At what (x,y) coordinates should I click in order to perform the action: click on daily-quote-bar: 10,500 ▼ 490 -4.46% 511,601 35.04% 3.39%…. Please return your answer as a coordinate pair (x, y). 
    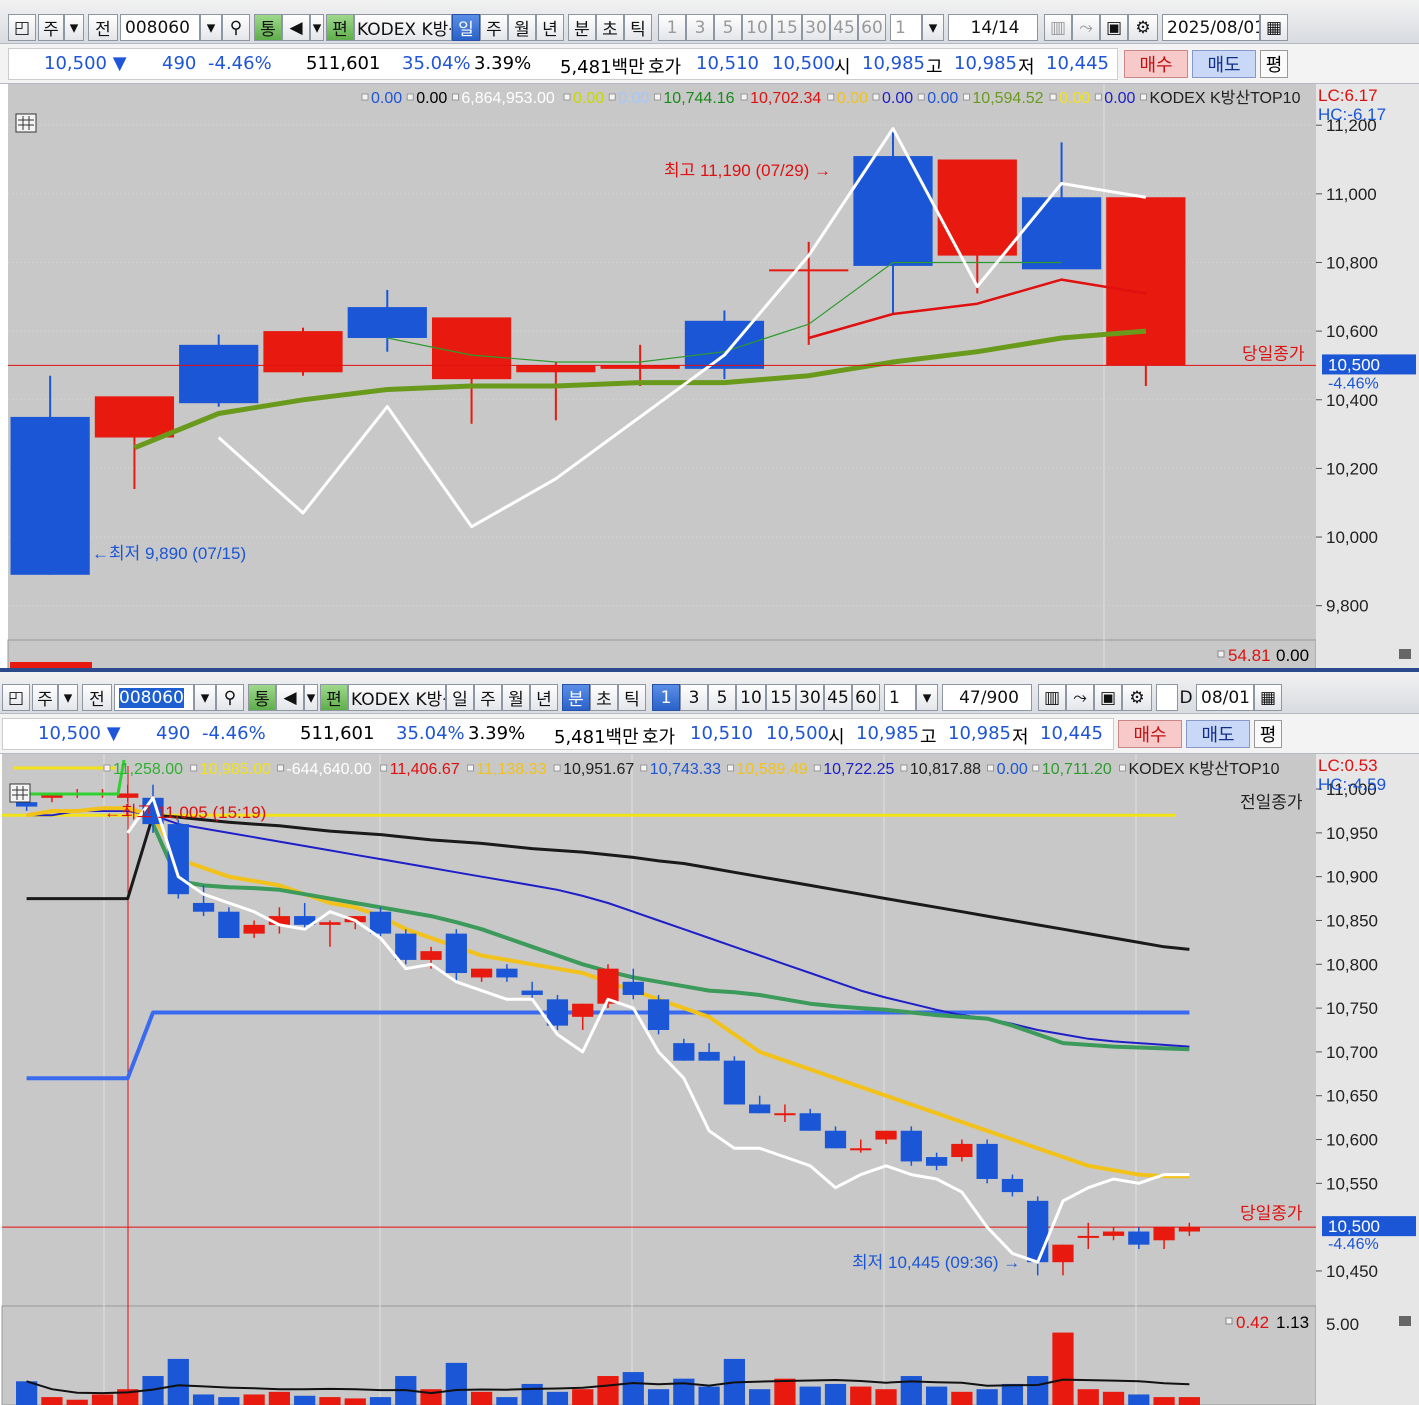
    Looking at the image, I should click on (709, 64).